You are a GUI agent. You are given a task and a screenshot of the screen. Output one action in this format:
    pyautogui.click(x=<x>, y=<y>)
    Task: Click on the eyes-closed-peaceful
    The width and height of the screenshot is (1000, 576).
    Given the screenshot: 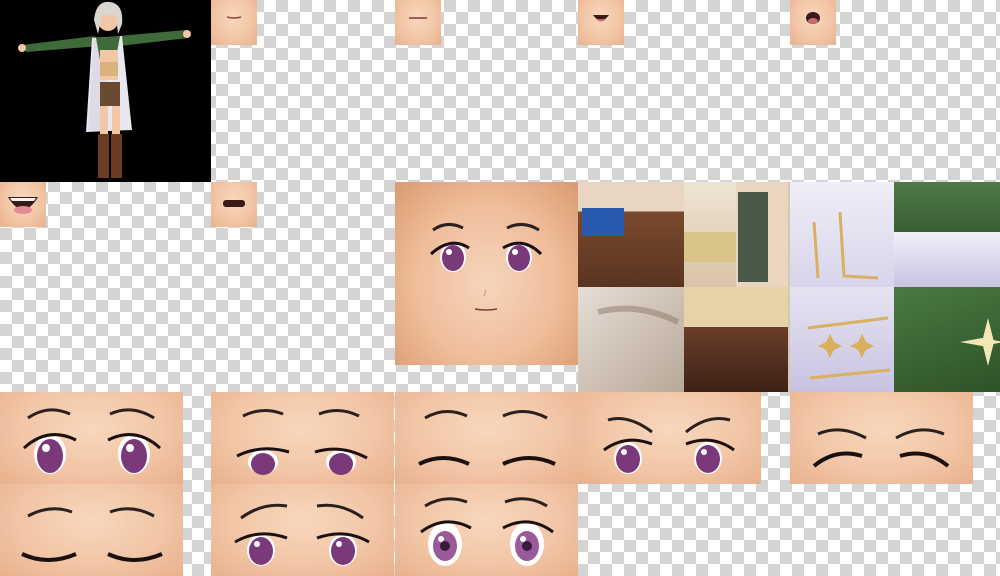 What is the action you would take?
    pyautogui.click(x=91, y=530)
    